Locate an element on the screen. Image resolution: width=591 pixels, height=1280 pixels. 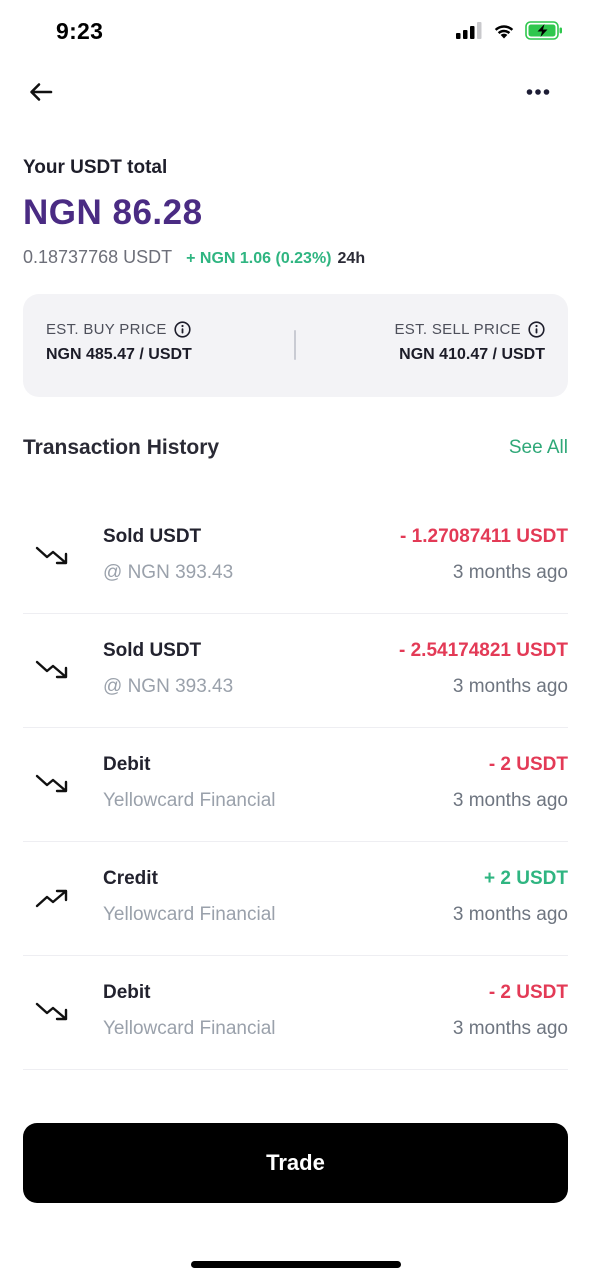
more-options-button is located at coordinates (538, 92).